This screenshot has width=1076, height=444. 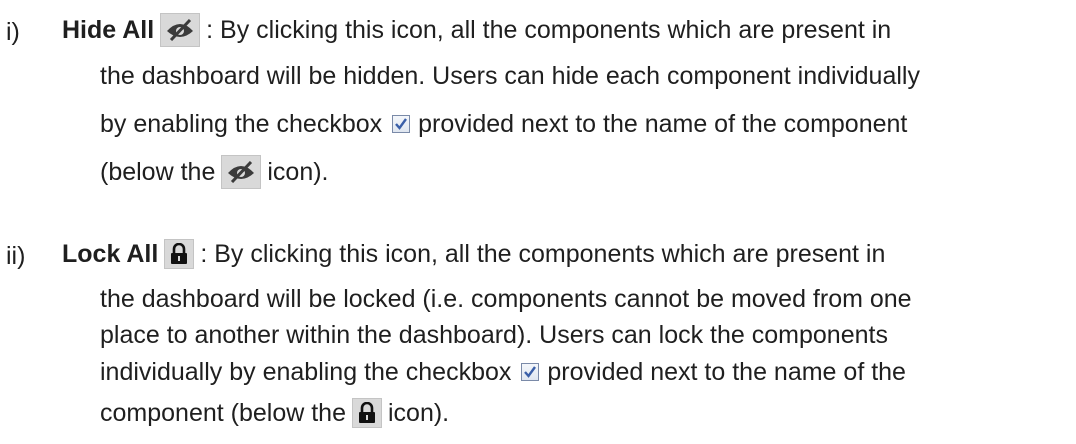 What do you see at coordinates (158, 171) in the screenshot?
I see `description-text: (below the` at bounding box center [158, 171].